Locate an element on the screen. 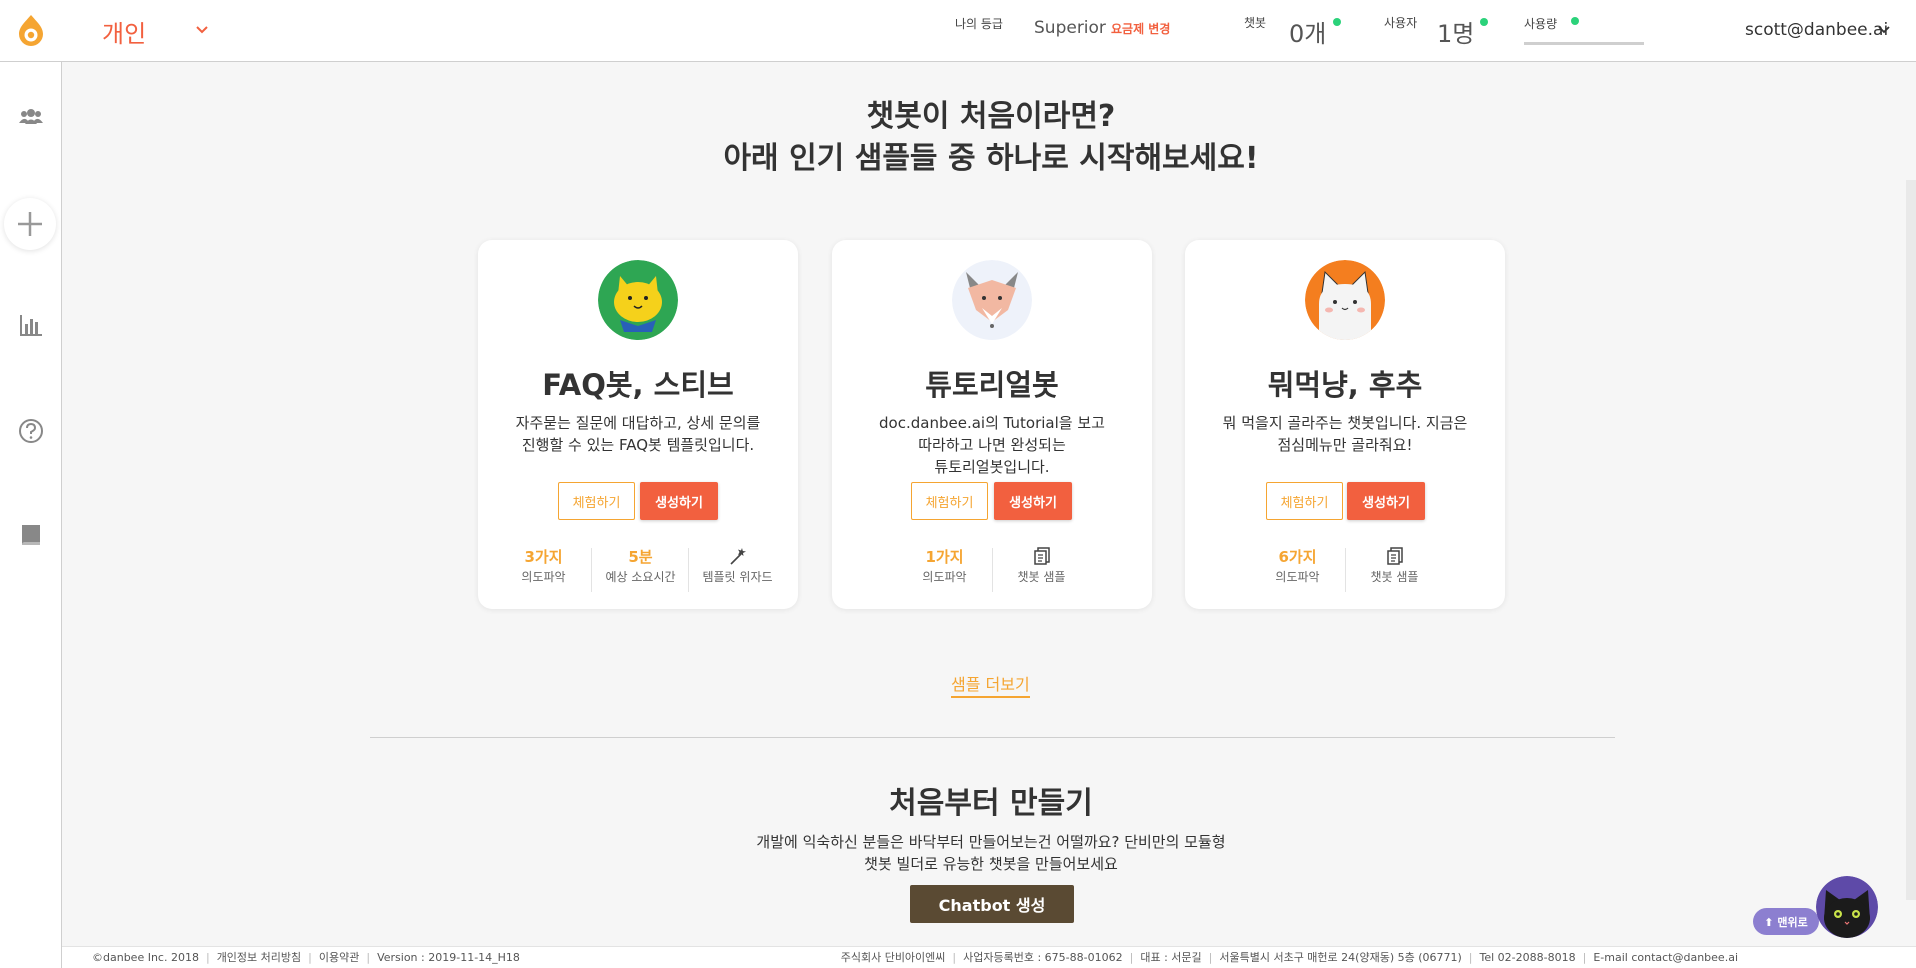  company-email: E-mail contact@danbee.ai is located at coordinates (1665, 957).